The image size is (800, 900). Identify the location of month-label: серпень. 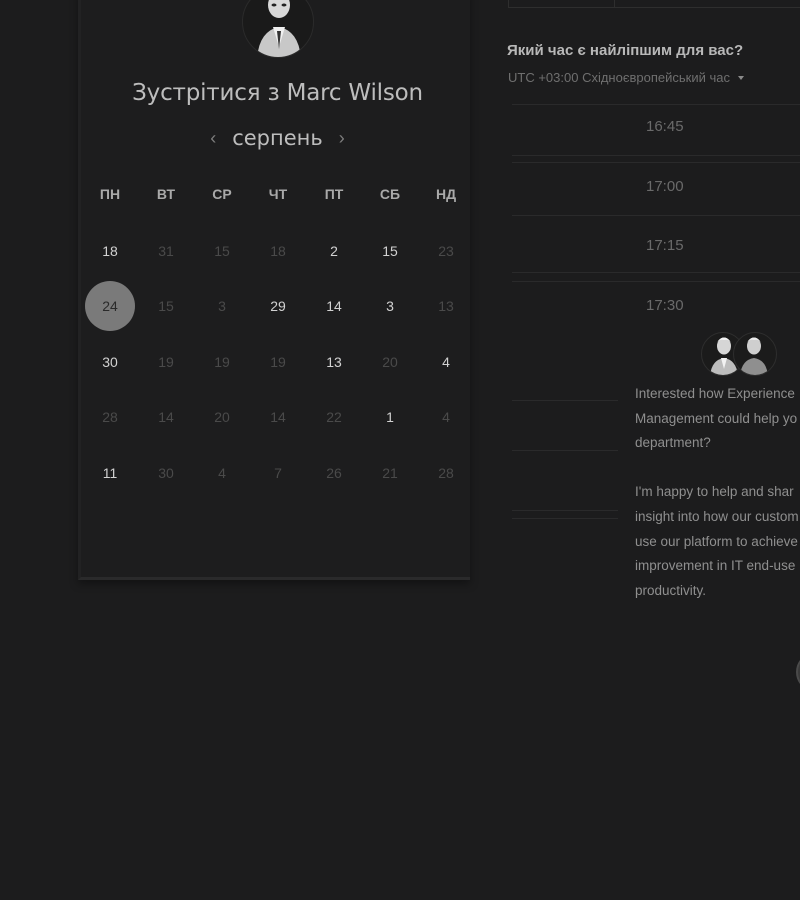
(277, 138).